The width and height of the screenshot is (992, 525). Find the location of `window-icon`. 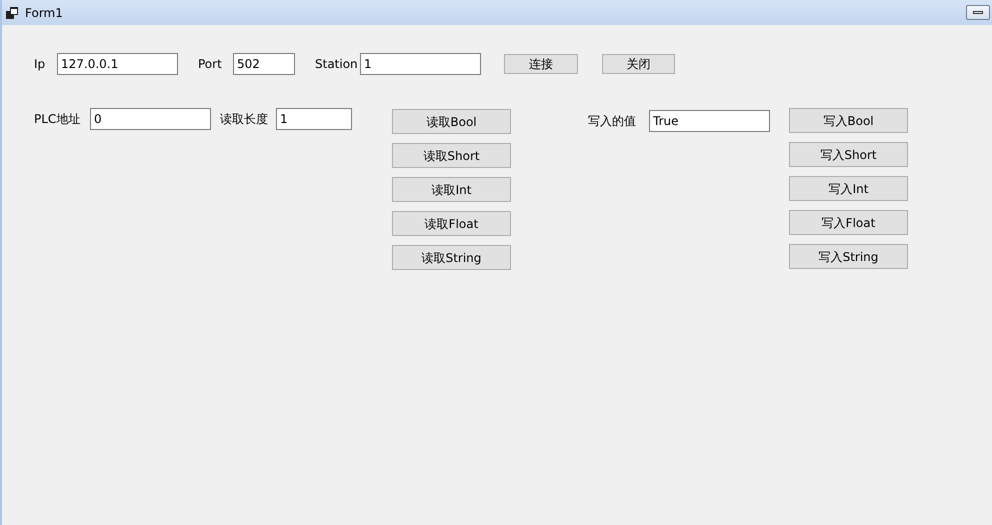

window-icon is located at coordinates (12, 12).